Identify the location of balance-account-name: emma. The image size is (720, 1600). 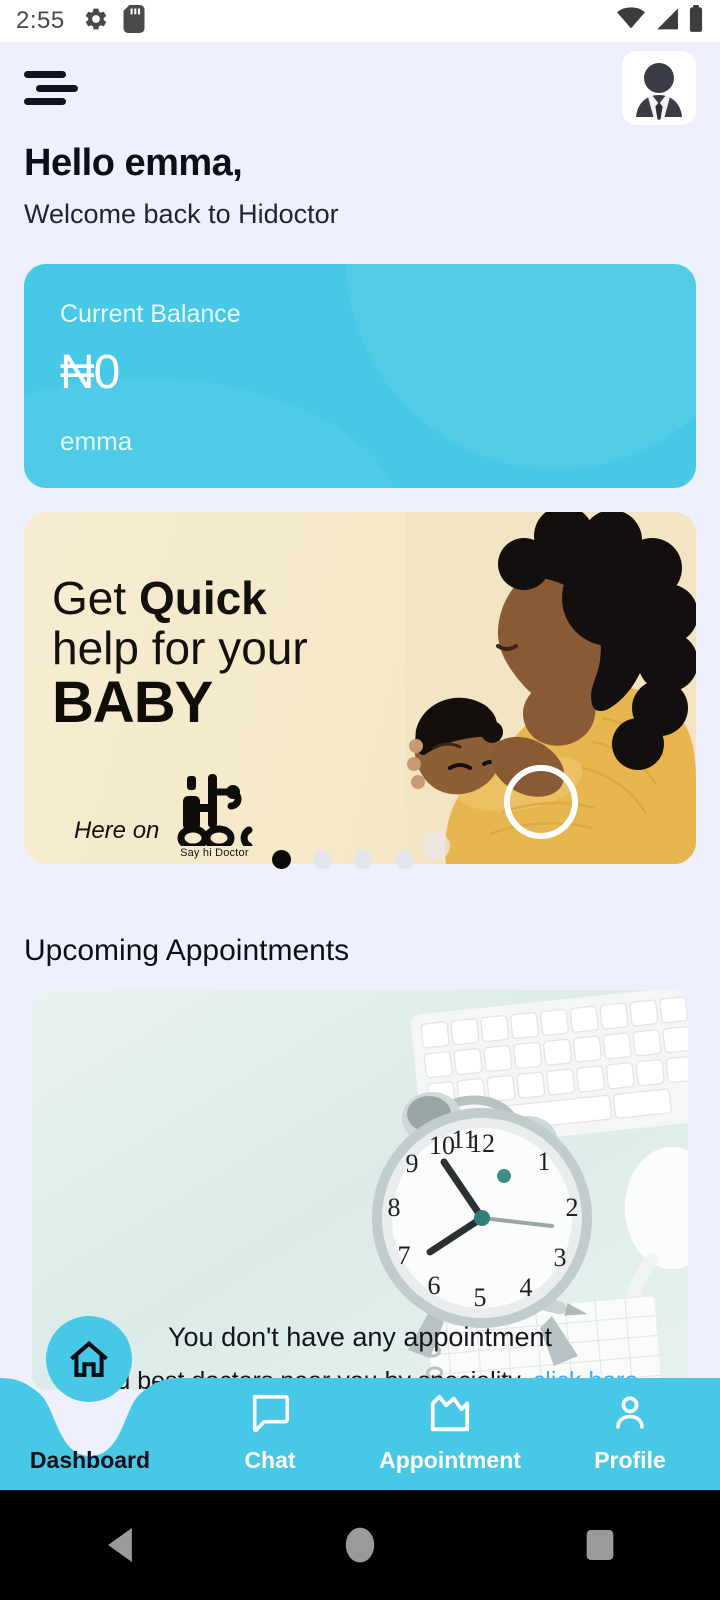
(96, 441).